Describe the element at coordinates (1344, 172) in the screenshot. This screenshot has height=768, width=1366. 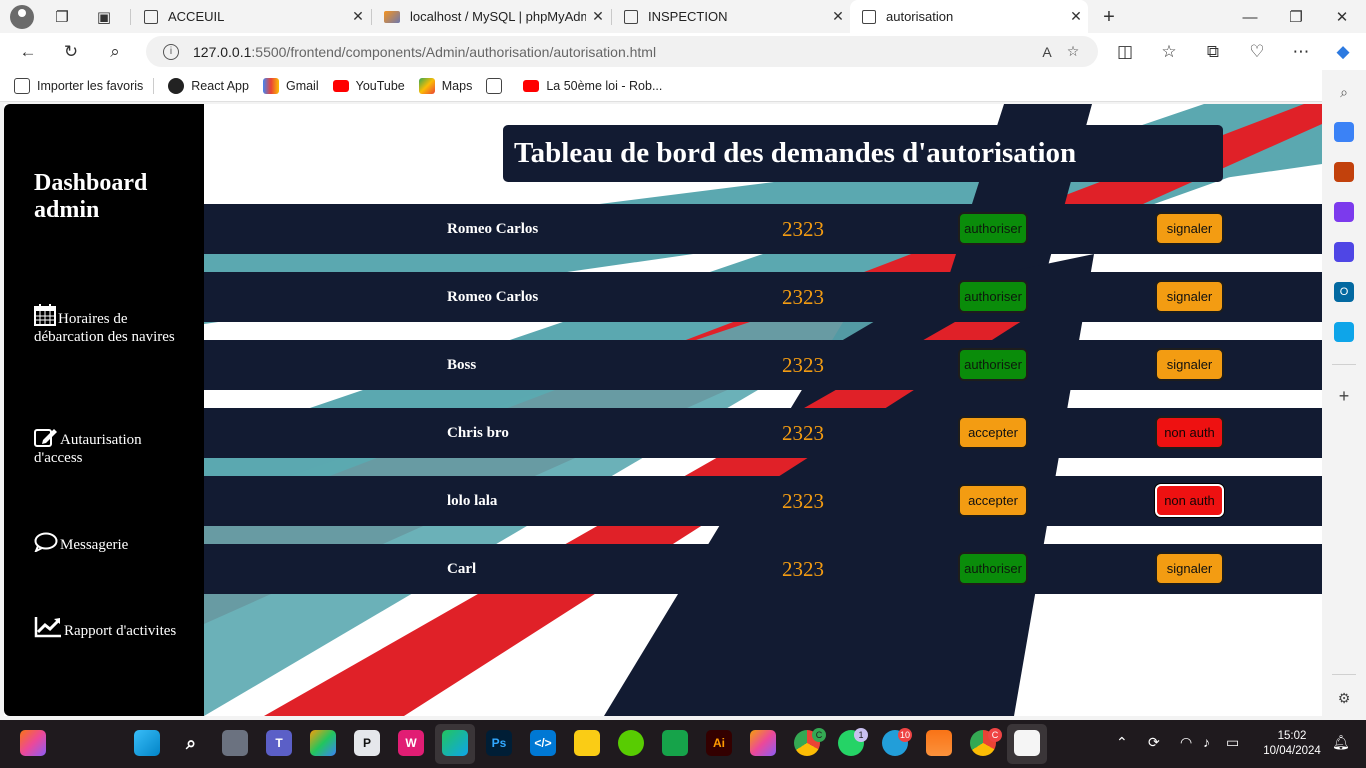
I see `tools-icon` at that location.